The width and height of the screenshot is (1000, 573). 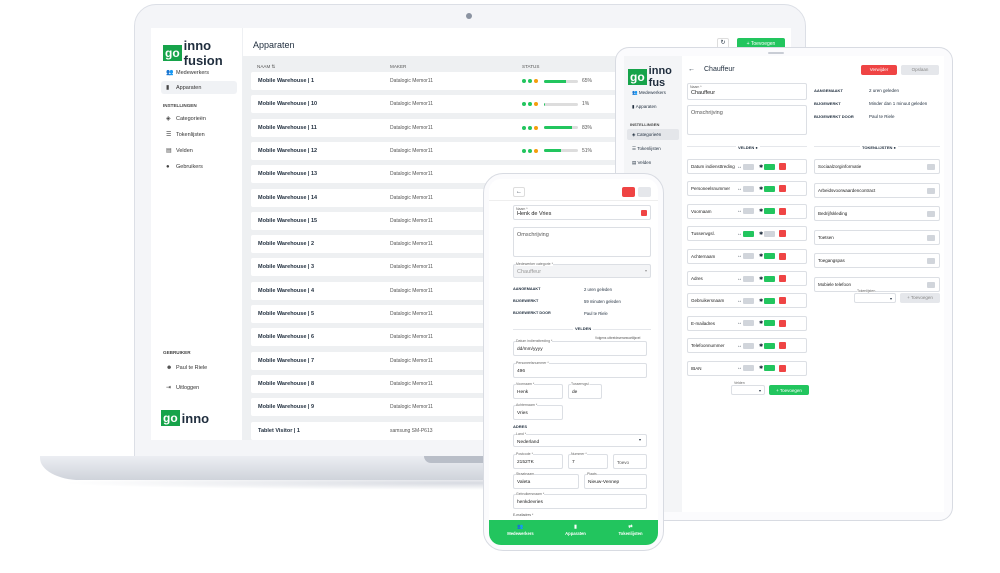 What do you see at coordinates (580, 500) in the screenshot?
I see `user-field: Gebruikersnaam * henkdevries` at bounding box center [580, 500].